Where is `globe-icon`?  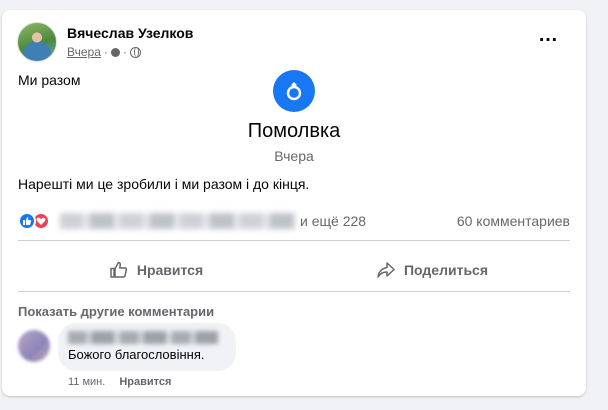
globe-icon is located at coordinates (135, 52).